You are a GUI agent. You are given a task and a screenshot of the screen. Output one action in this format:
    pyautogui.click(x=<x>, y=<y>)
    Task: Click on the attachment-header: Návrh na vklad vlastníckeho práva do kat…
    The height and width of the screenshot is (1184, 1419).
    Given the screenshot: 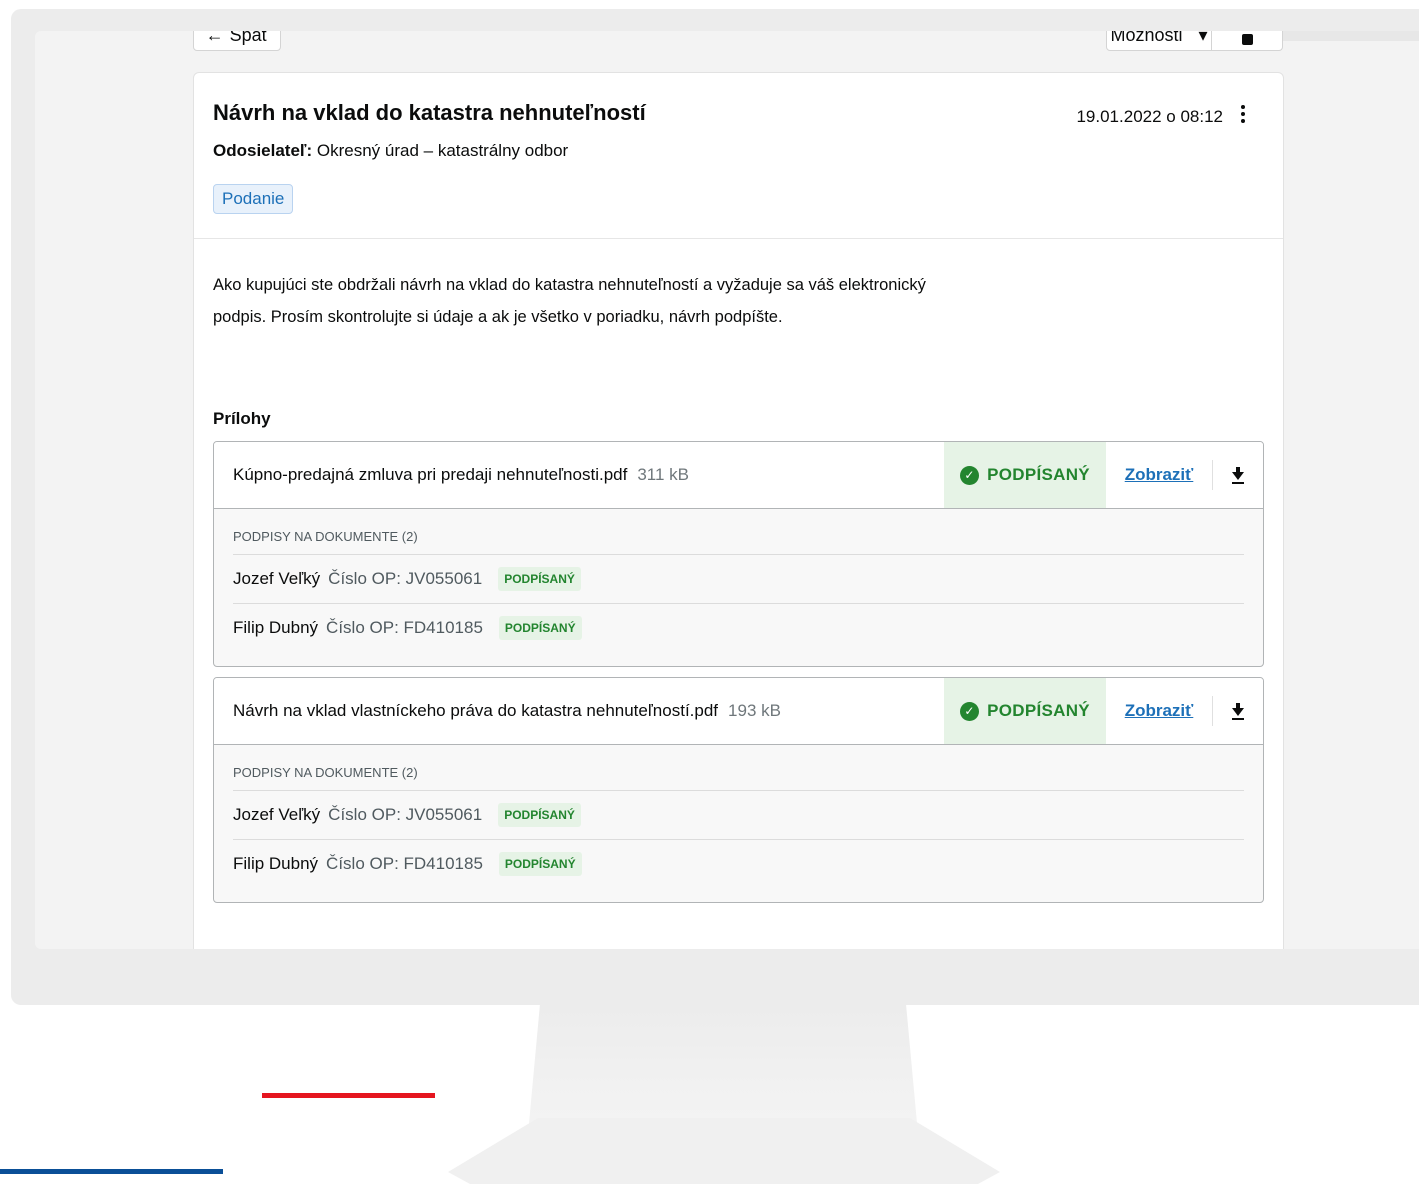 What is the action you would take?
    pyautogui.click(x=738, y=711)
    